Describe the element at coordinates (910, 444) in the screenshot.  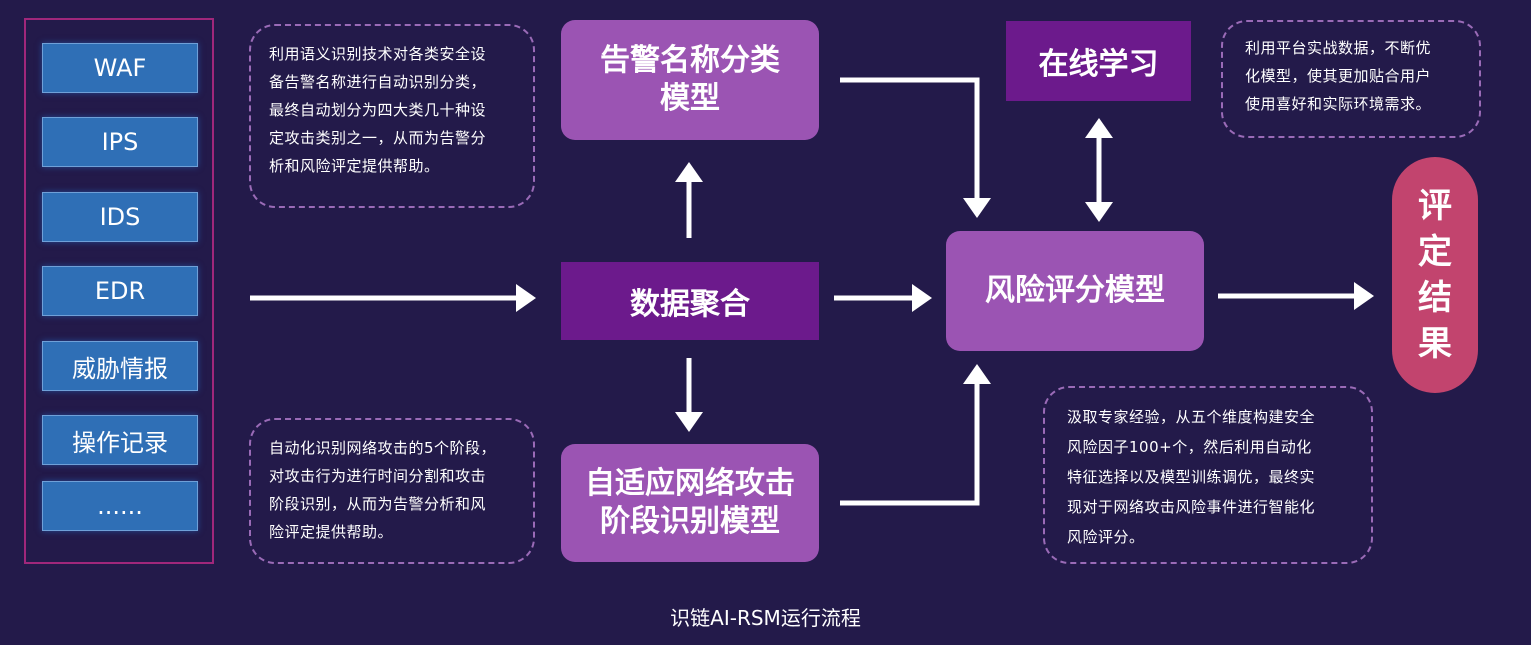
I see `arrow-stage-model-to-risk-model` at that location.